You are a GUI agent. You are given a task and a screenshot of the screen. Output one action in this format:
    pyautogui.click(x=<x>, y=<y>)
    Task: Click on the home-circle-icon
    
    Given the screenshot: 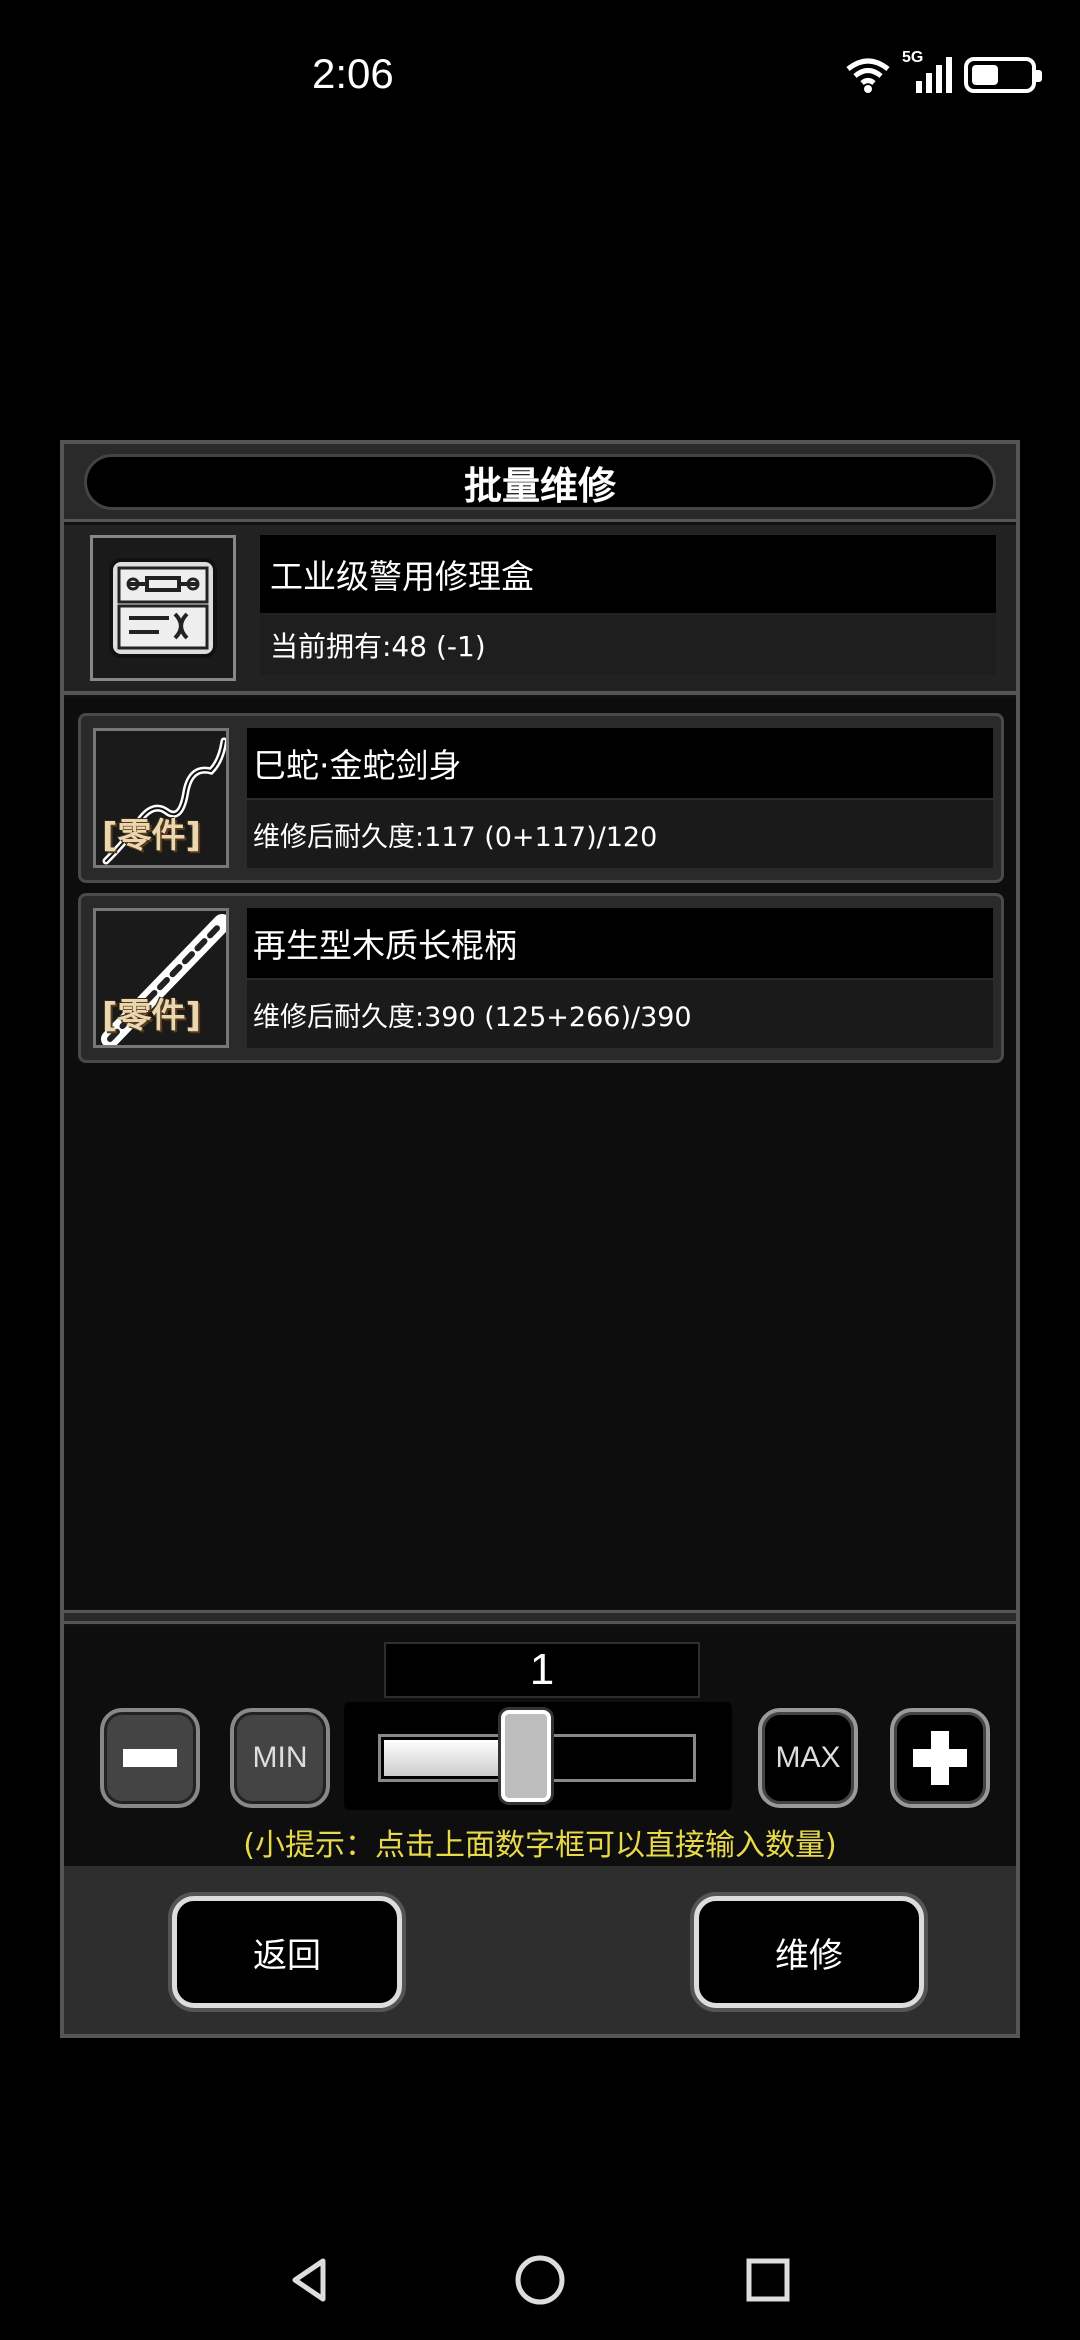 What is the action you would take?
    pyautogui.click(x=540, y=2280)
    